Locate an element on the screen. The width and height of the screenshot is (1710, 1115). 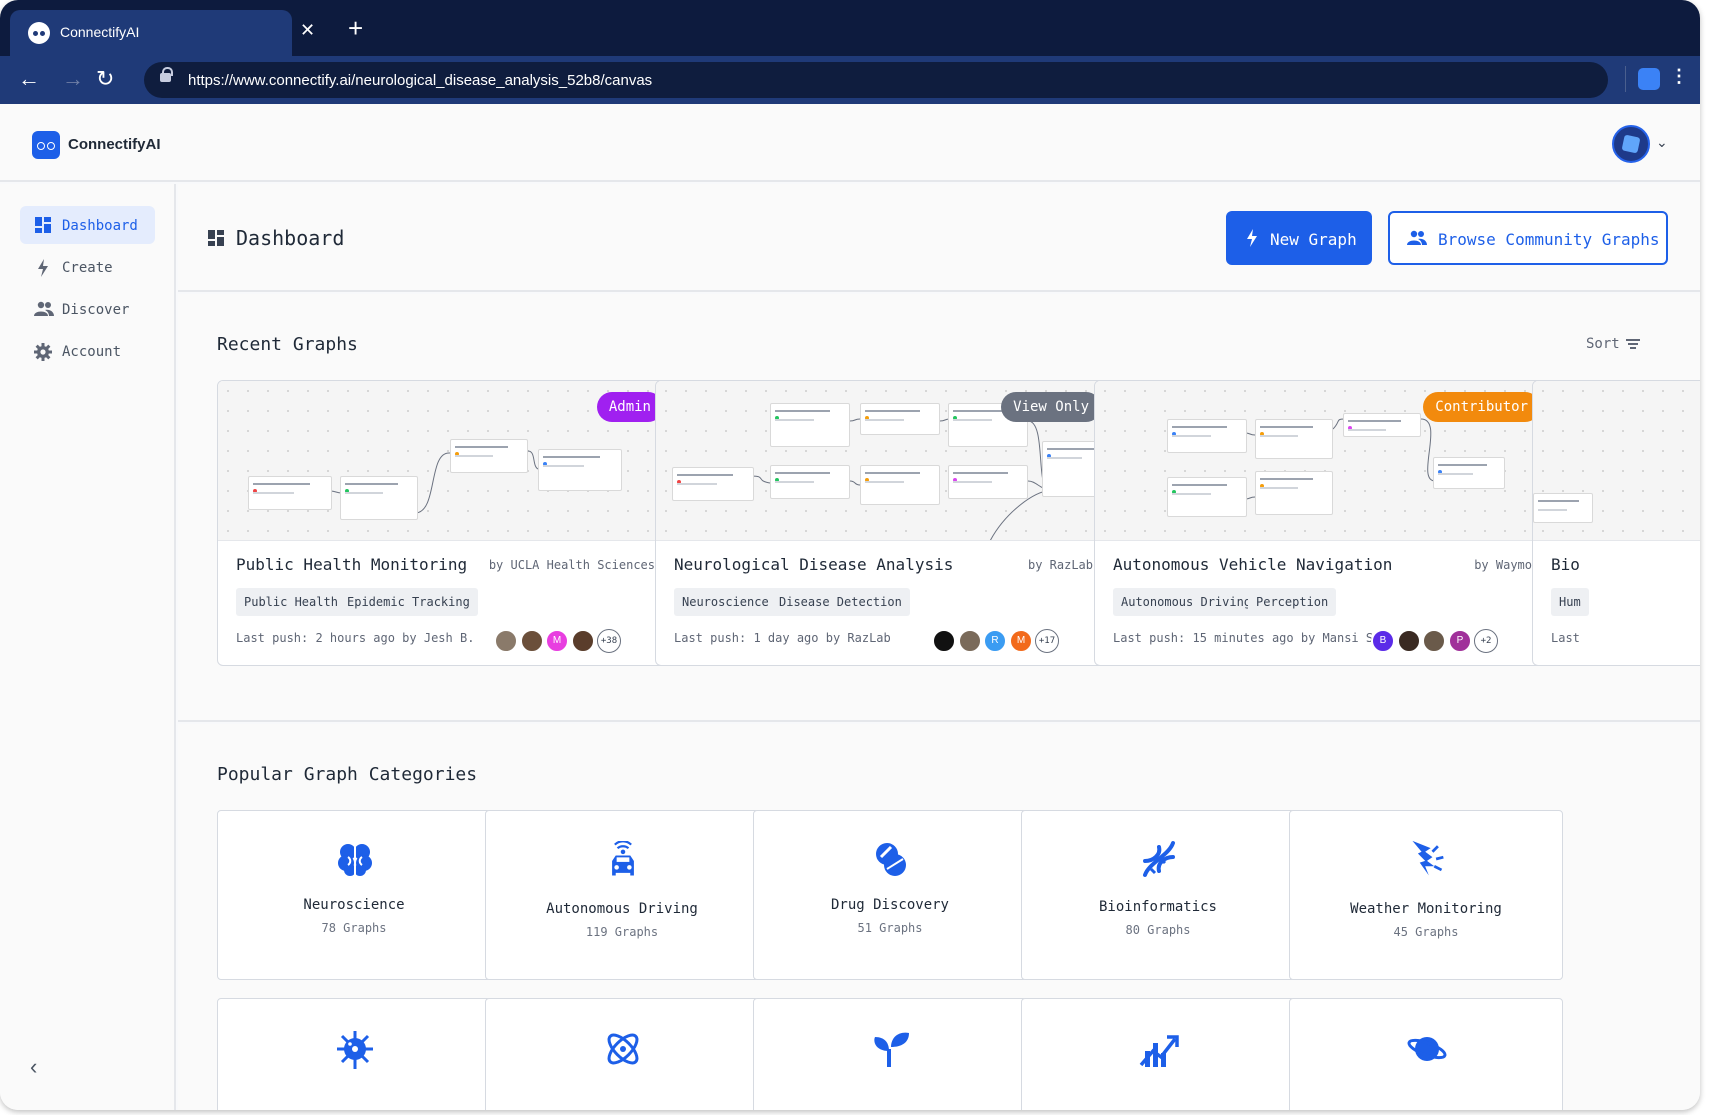
chevron-down-icon: ⌄ is located at coordinates (1662, 142).